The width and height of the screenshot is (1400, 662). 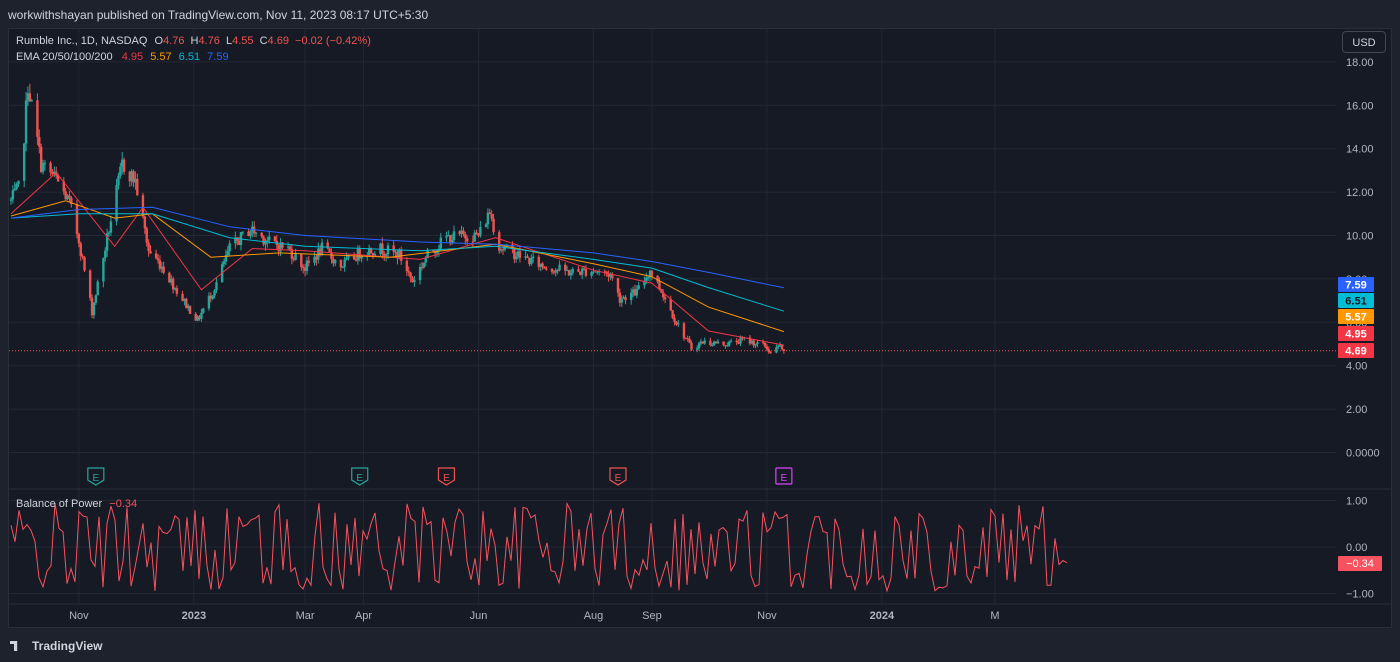 What do you see at coordinates (1356, 548) in the screenshot?
I see `bop-y-tick-label-1: 0.00` at bounding box center [1356, 548].